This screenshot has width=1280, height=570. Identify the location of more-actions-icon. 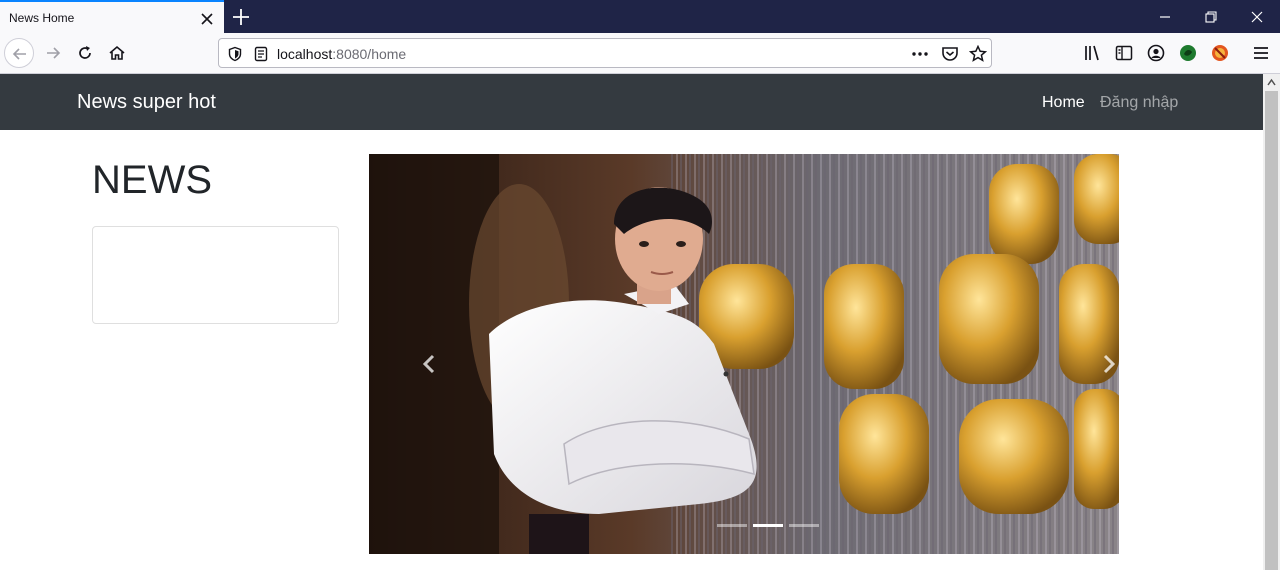
(920, 54).